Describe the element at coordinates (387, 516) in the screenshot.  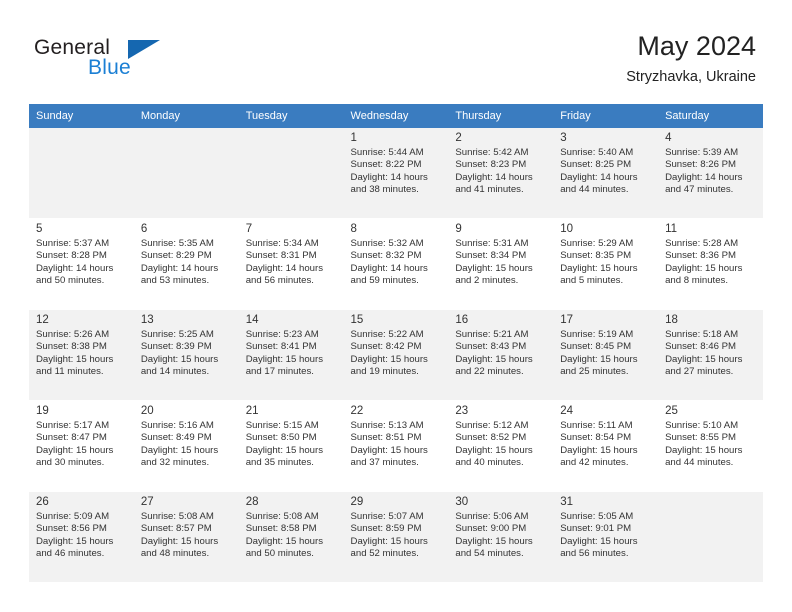
I see `sunrise-text: Sunrise: 5:07 AM` at that location.